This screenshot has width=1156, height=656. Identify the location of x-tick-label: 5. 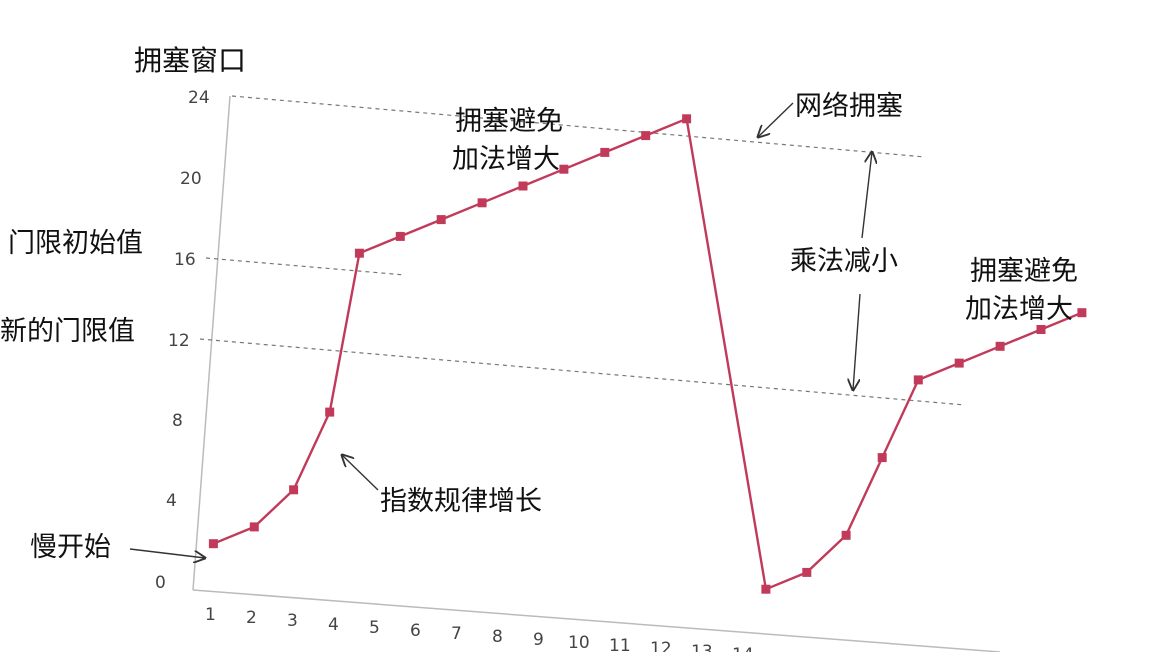
(374, 628).